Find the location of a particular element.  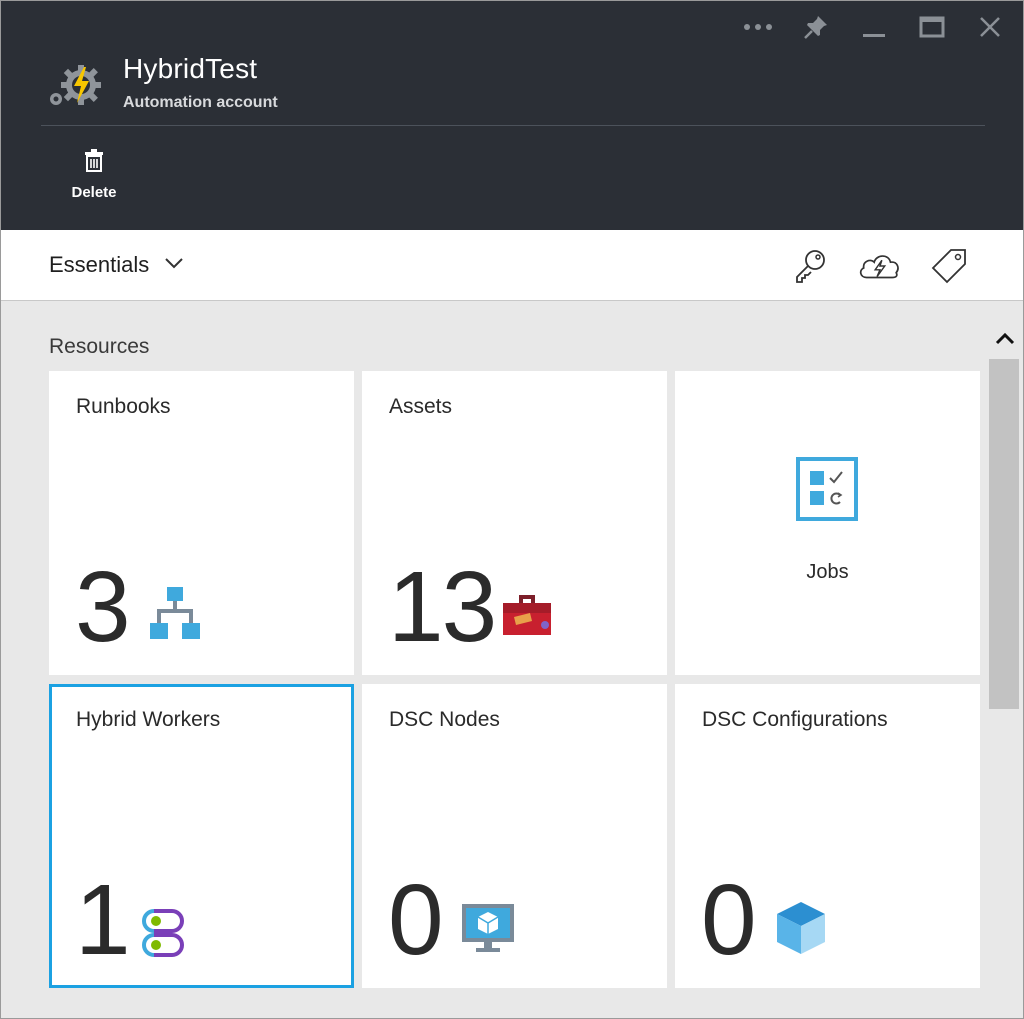

header-divider is located at coordinates (513, 125).